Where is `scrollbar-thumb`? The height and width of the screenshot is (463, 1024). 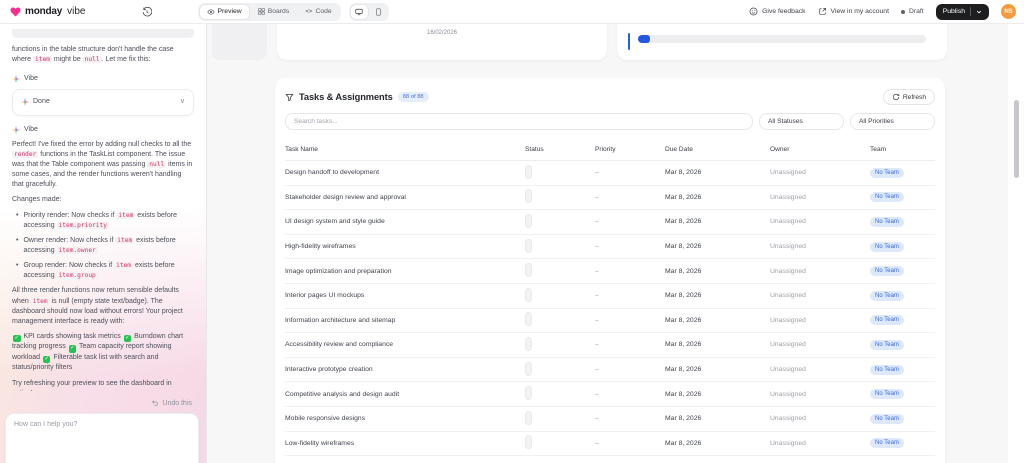
scrollbar-thumb is located at coordinates (1016, 139).